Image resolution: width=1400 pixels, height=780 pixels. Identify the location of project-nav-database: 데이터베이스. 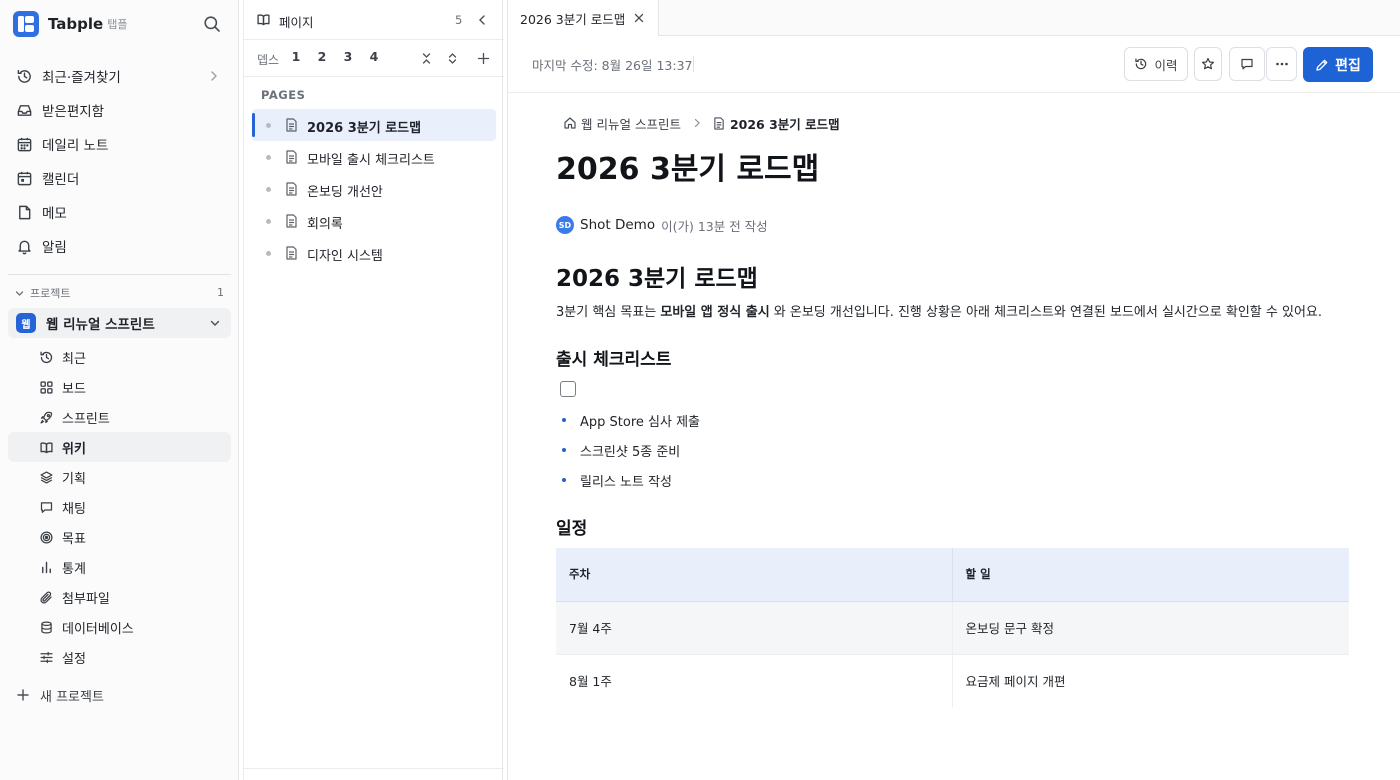
(119, 627).